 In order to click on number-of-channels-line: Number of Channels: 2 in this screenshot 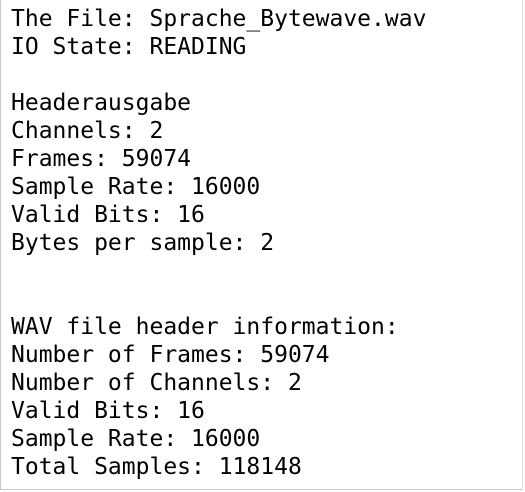, I will do `click(156, 383)`.